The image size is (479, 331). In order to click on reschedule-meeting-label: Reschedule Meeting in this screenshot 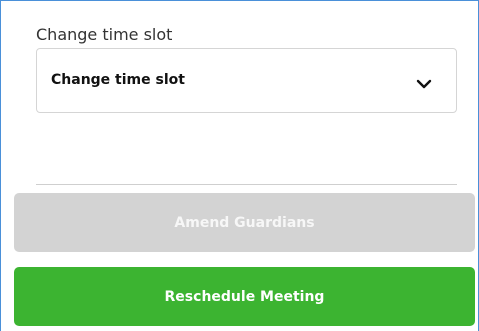, I will do `click(244, 296)`.